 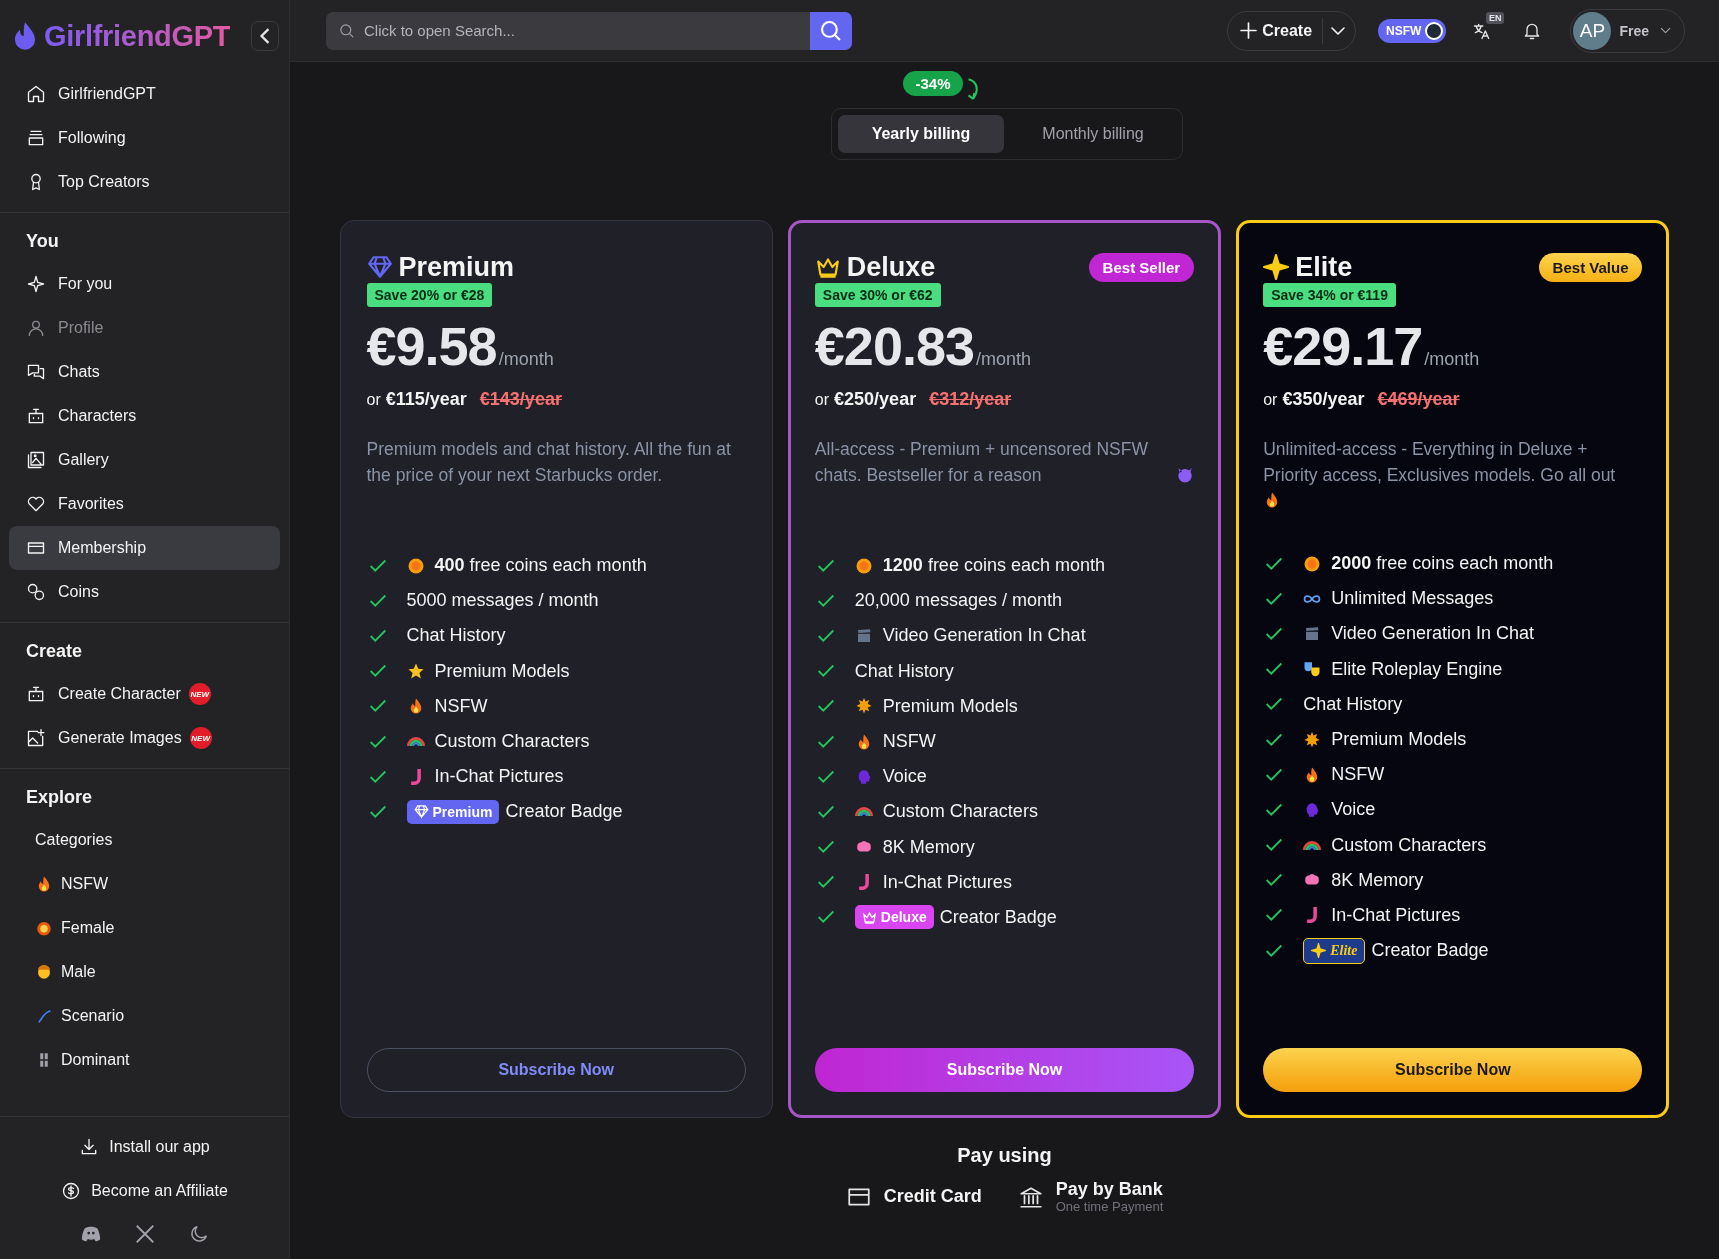 I want to click on feature-text: 400 free coins each month, so click(x=540, y=566).